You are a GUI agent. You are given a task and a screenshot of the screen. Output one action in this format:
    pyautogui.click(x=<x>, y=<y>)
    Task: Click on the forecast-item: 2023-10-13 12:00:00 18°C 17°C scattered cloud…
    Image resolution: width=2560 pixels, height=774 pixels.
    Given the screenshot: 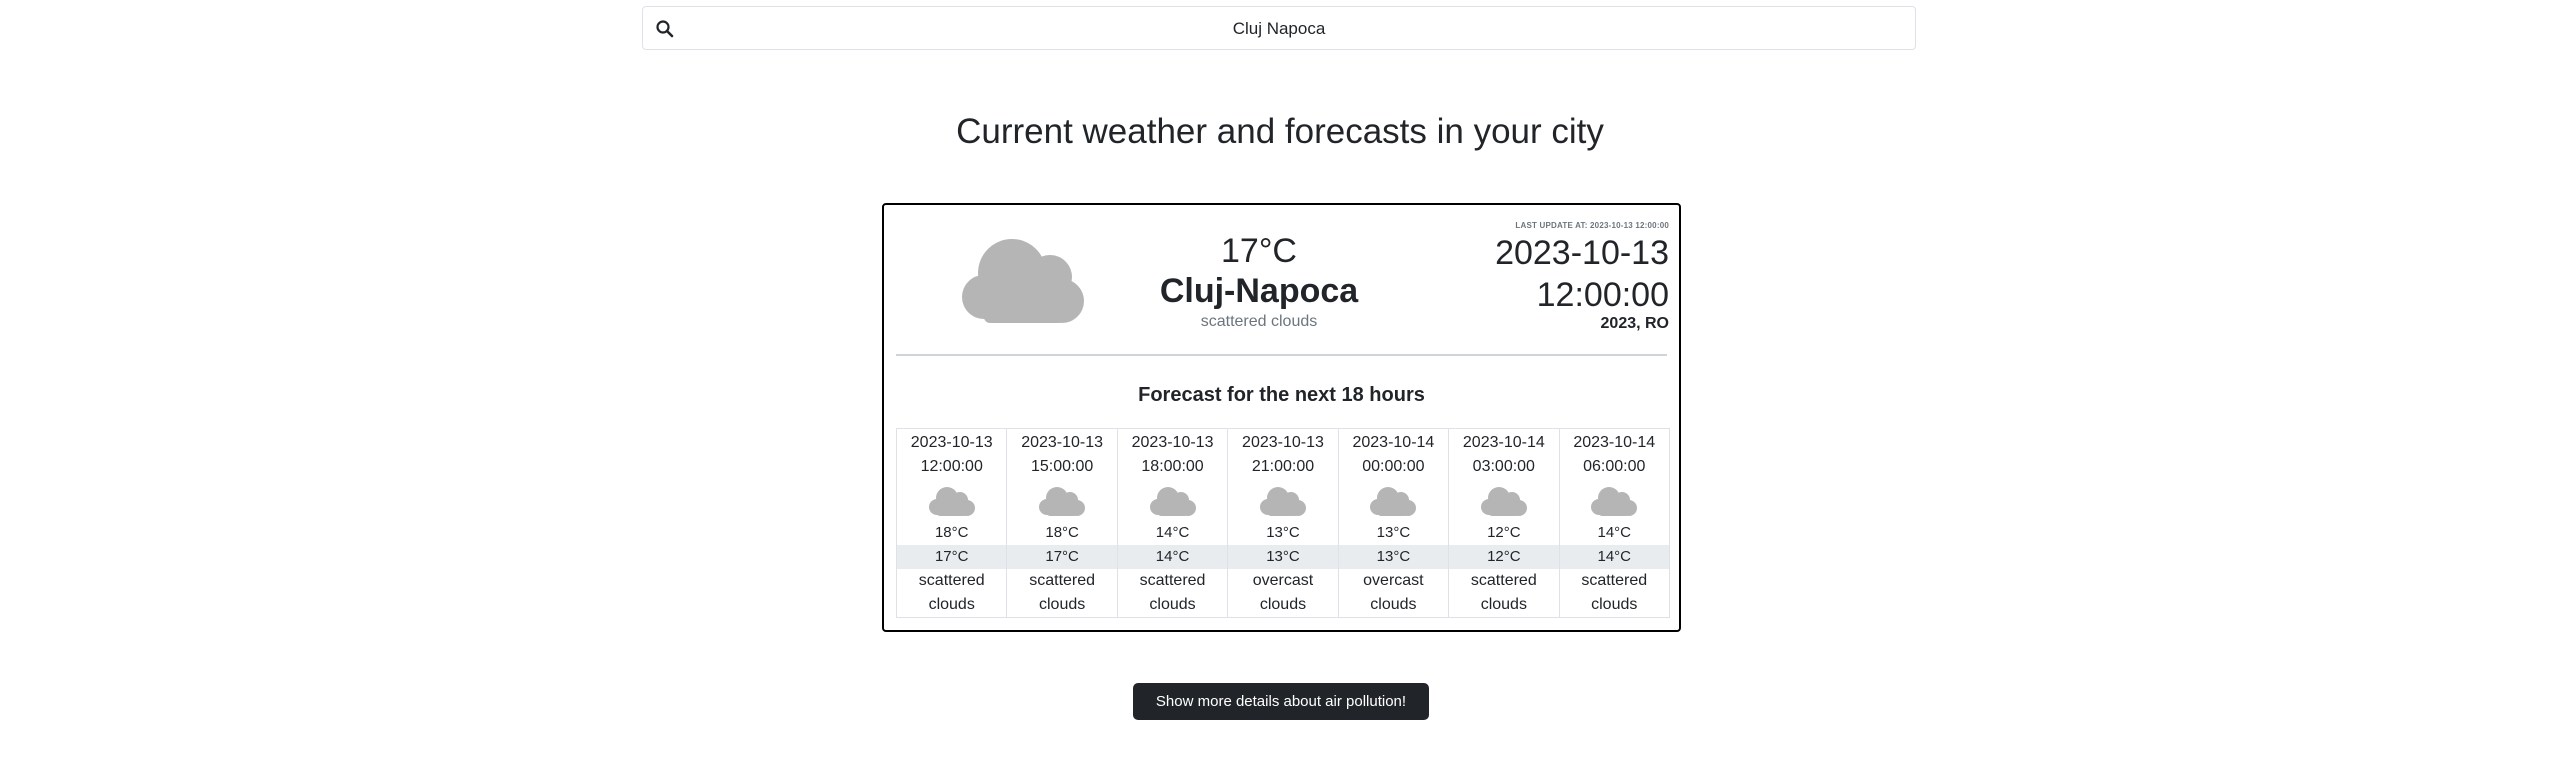 What is the action you would take?
    pyautogui.click(x=952, y=523)
    